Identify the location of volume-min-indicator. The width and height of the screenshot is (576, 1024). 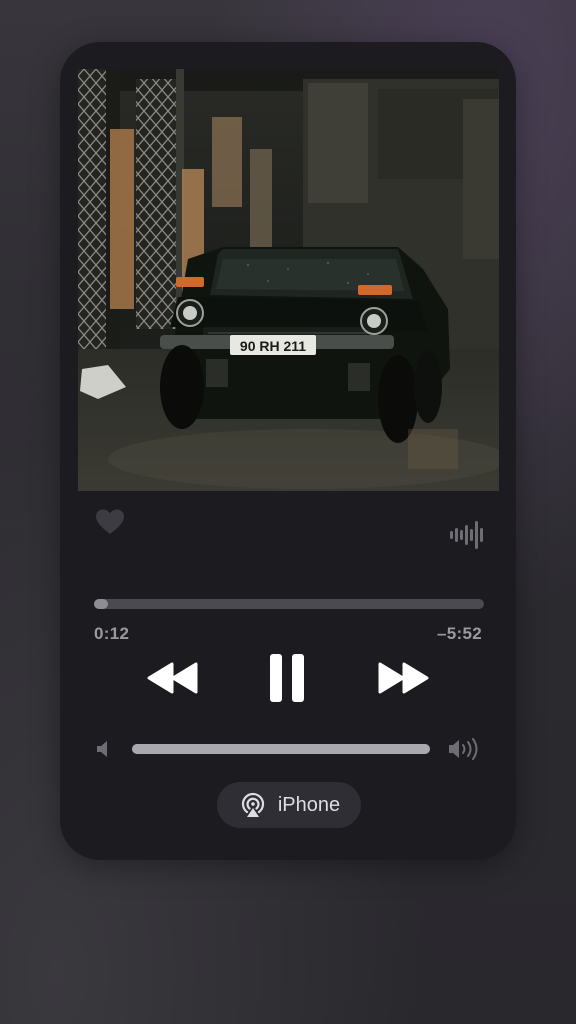
(104, 751).